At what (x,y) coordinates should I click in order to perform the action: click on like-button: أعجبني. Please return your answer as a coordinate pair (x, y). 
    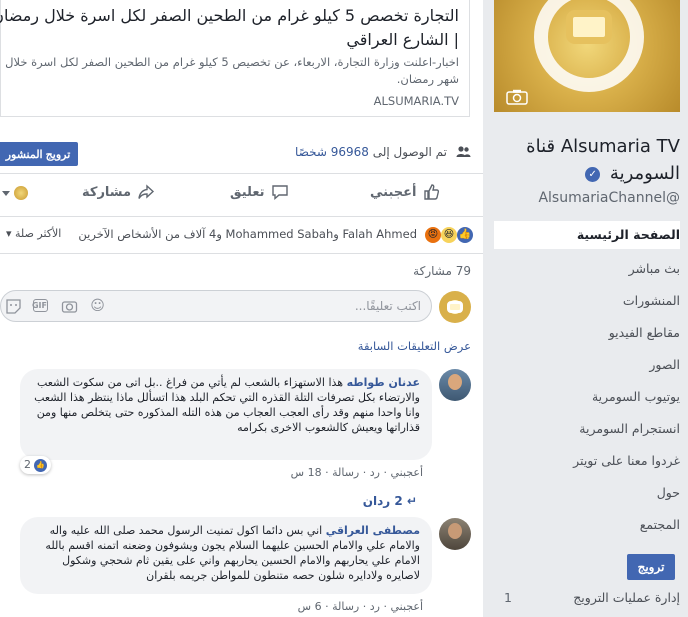
    Looking at the image, I should click on (405, 192).